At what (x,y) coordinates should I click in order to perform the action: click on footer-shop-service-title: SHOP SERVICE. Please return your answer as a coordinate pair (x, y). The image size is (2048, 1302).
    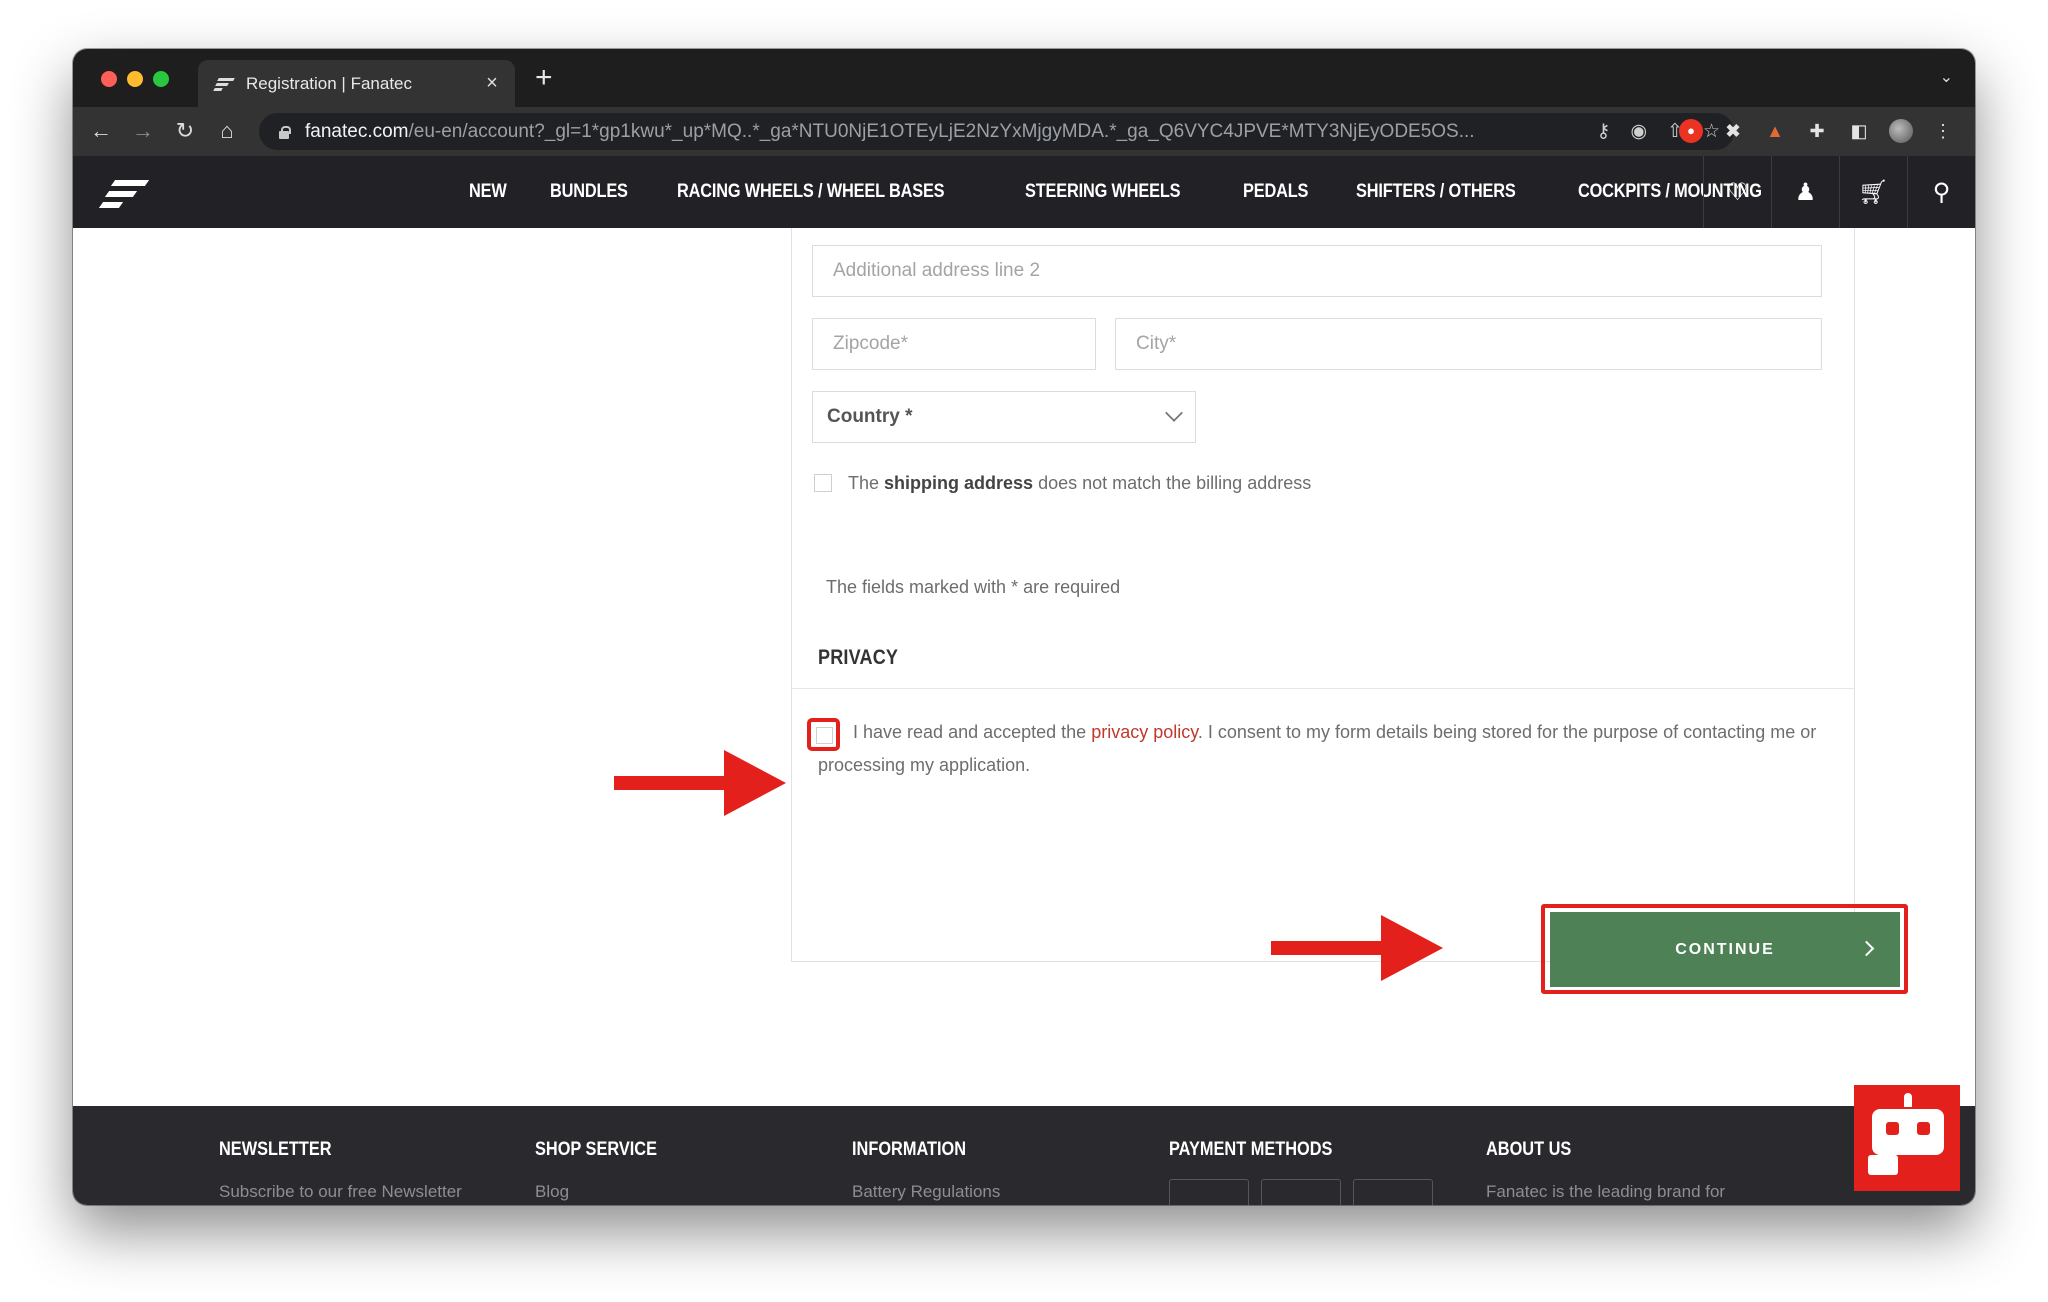
    Looking at the image, I should click on (596, 1149).